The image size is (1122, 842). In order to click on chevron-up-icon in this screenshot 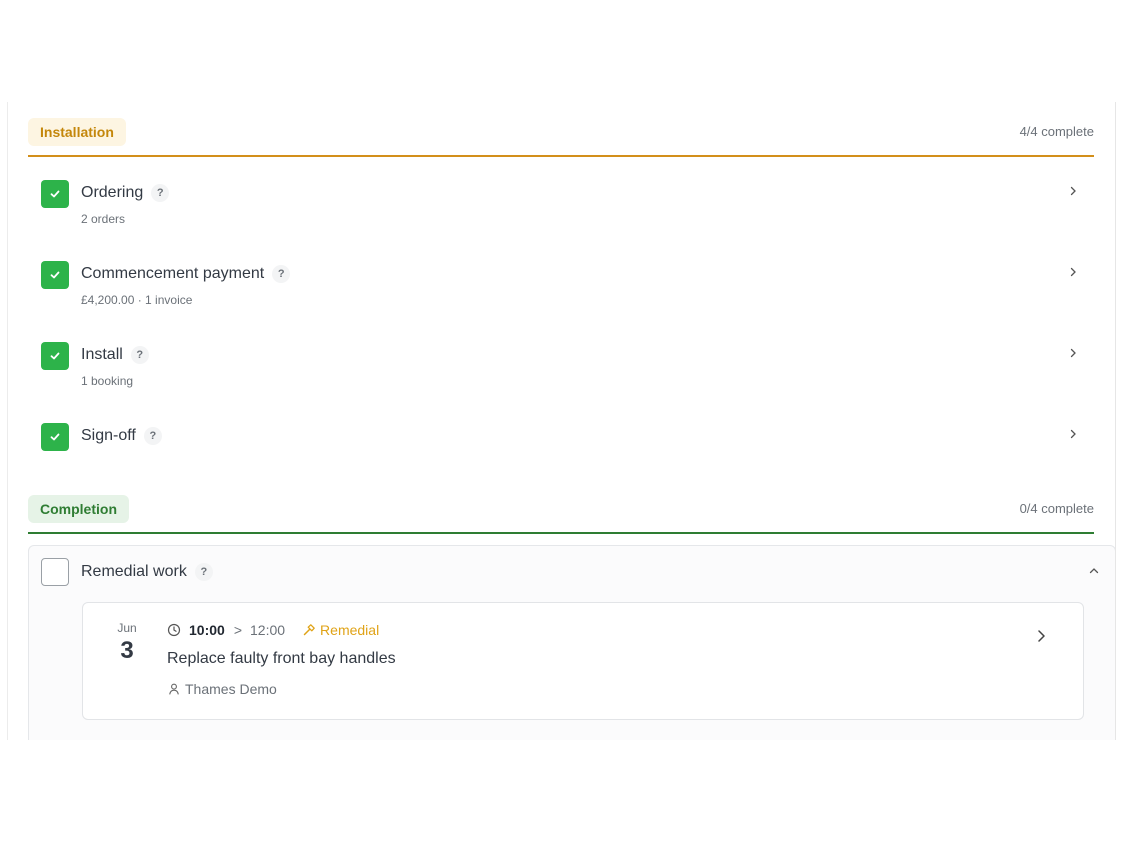, I will do `click(1094, 571)`.